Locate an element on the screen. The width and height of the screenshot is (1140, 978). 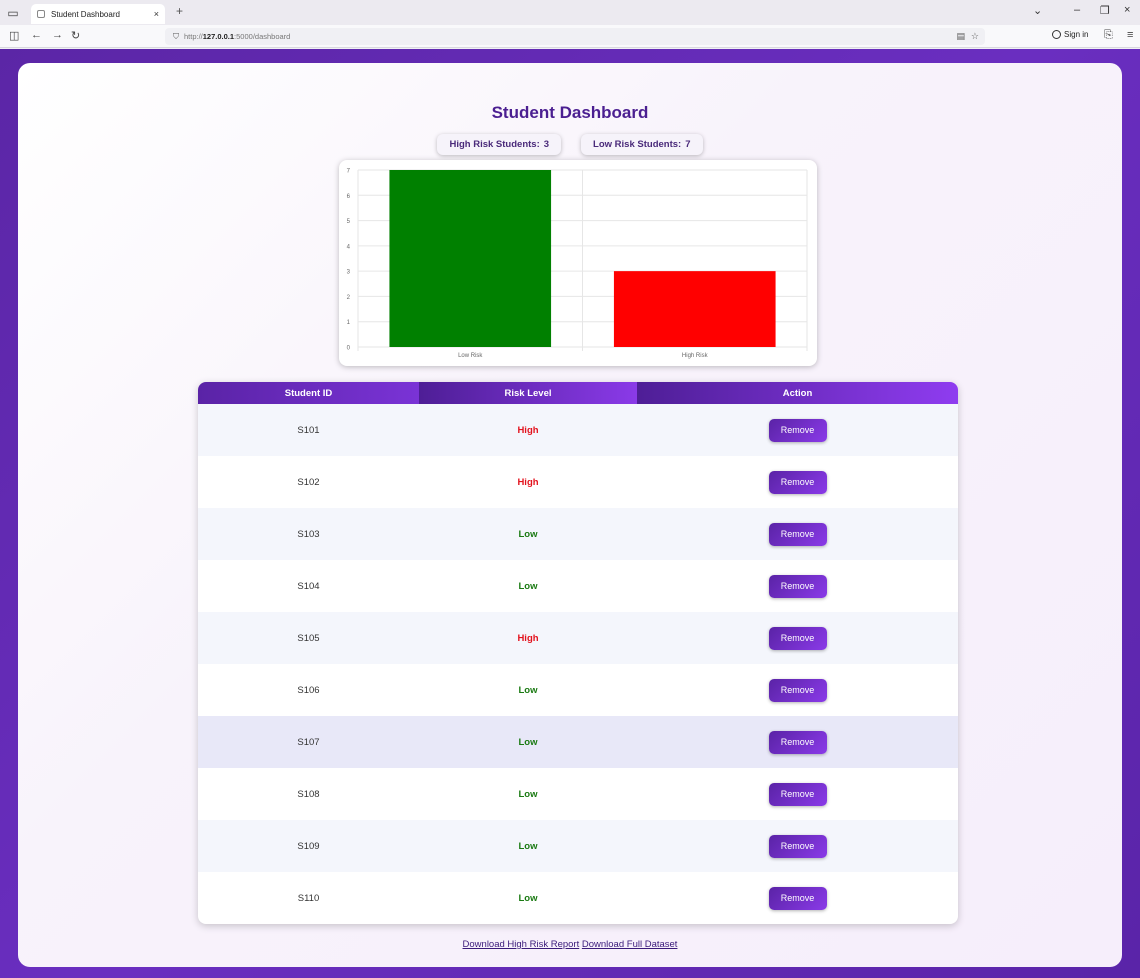
header-action: Action is located at coordinates (797, 393).